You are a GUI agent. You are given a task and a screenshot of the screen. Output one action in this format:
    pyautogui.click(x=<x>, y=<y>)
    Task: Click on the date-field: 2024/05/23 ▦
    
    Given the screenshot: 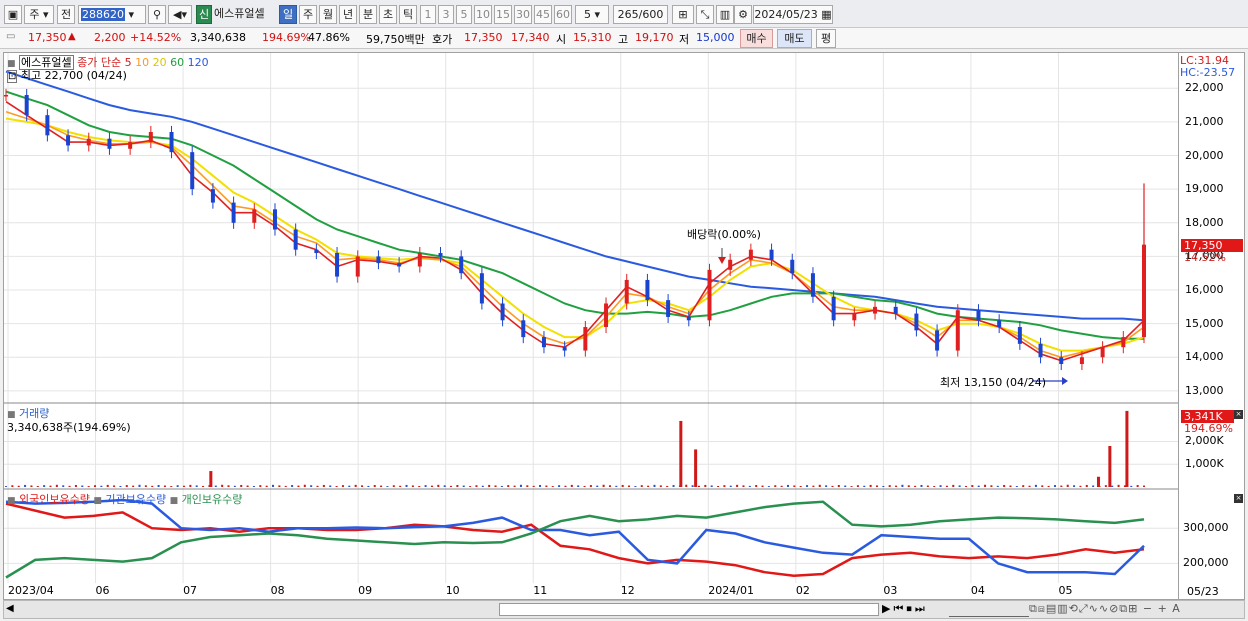 What is the action you would take?
    pyautogui.click(x=793, y=14)
    